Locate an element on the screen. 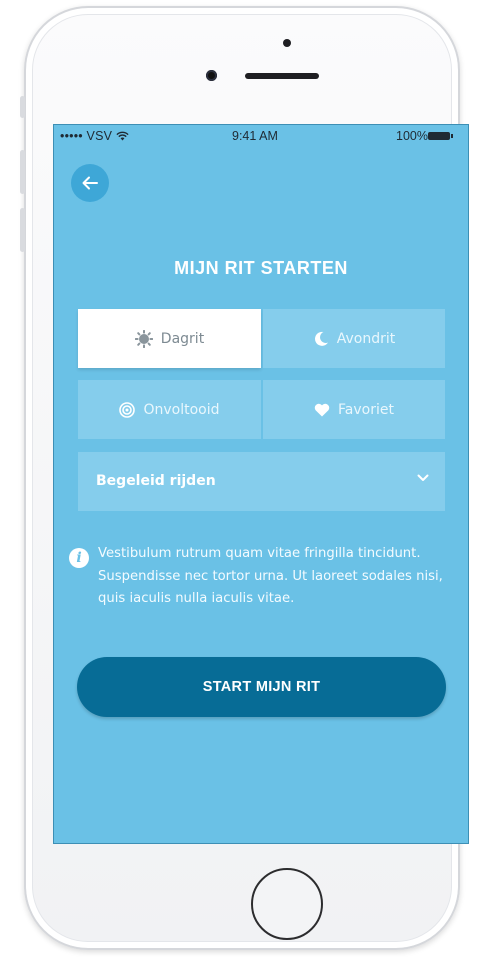 The height and width of the screenshot is (957, 479). sun-icon is located at coordinates (143, 338).